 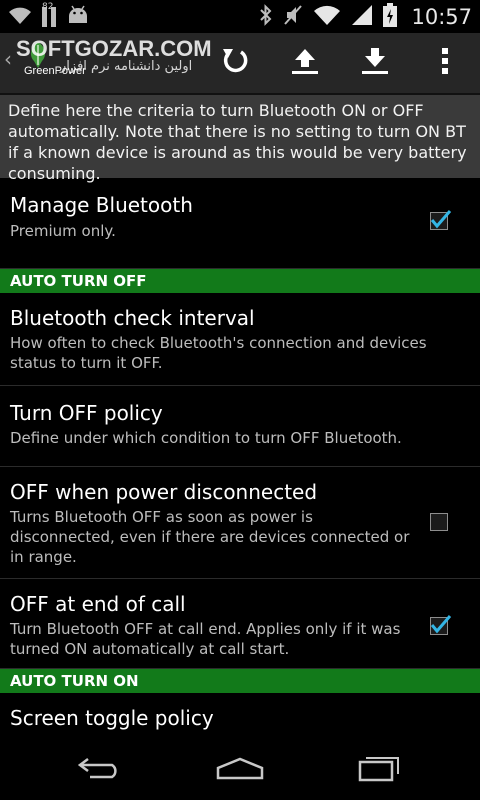 What do you see at coordinates (132, 318) in the screenshot?
I see `pref-title: Bluetooth check interval` at bounding box center [132, 318].